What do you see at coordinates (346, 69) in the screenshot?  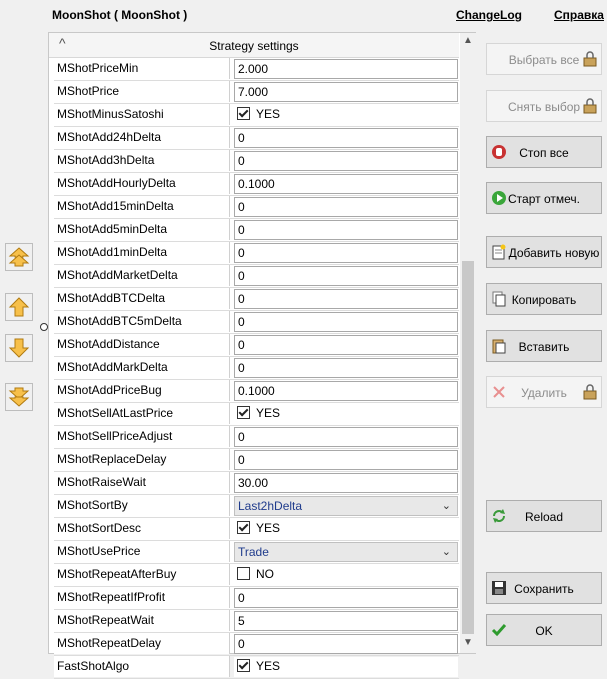 I see `setting-input: 2.000` at bounding box center [346, 69].